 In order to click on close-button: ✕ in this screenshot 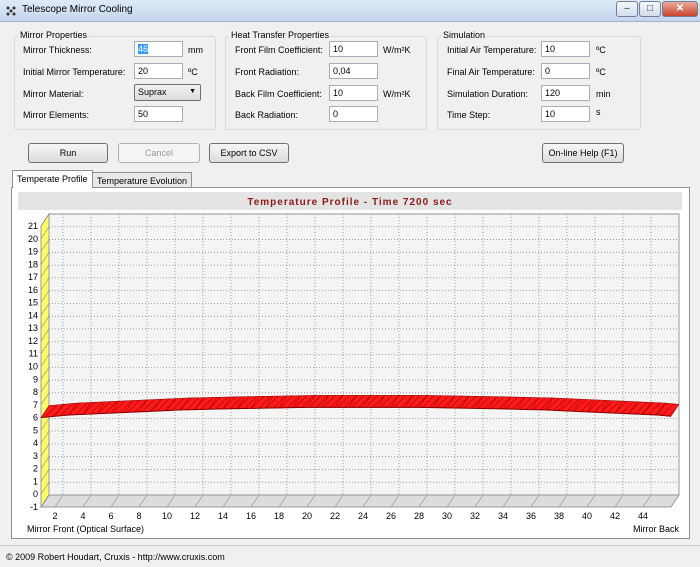, I will do `click(680, 9)`.